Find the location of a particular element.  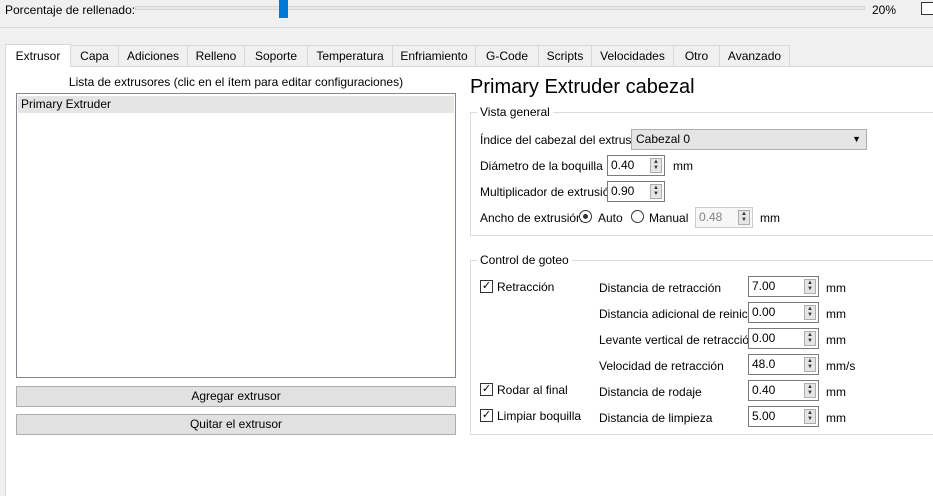

tab-soporte: Soporte is located at coordinates (276, 56).